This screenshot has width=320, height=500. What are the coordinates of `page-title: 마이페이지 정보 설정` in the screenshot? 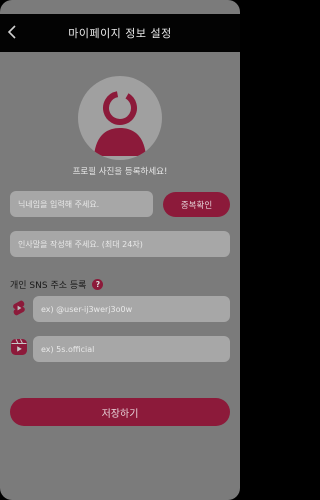 It's located at (120, 33).